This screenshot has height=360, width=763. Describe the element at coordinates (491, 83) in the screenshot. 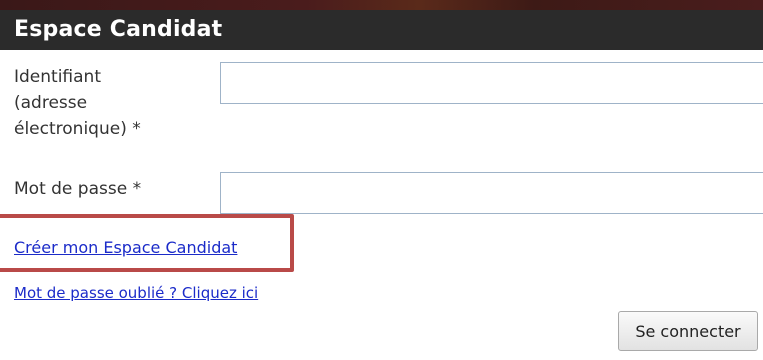

I see `identifiant-input` at that location.